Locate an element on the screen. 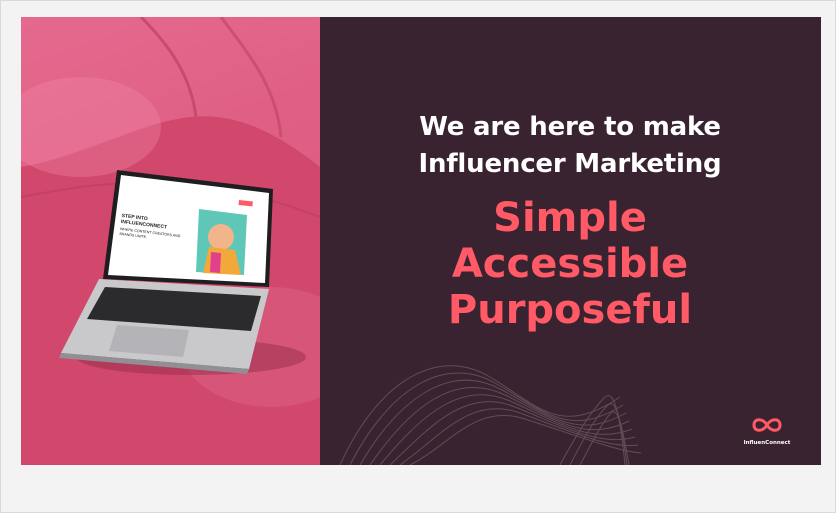 Image resolution: width=836 pixels, height=513 pixels. headline-line1: We are here to make is located at coordinates (570, 127).